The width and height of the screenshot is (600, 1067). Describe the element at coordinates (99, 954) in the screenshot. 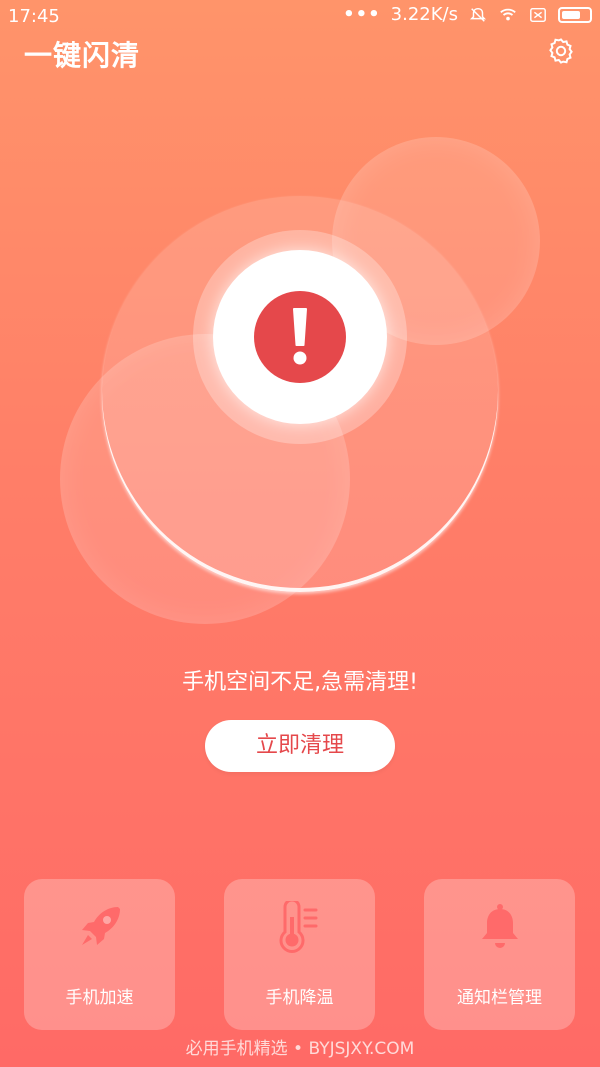

I see `phone-speedup-card: 手机加速` at that location.